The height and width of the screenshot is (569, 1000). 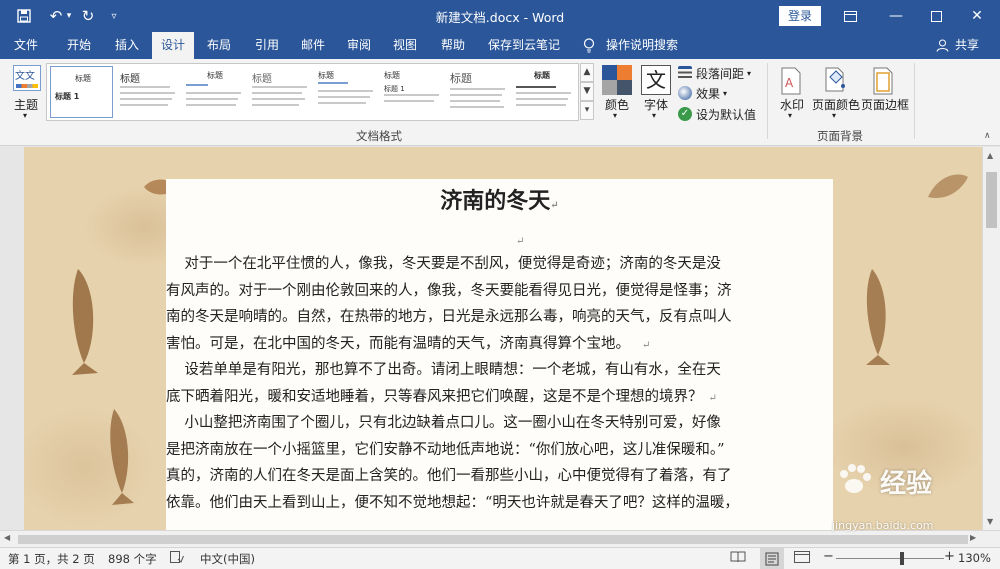 I want to click on set-default-button: ✓ 设为默认值, so click(x=717, y=114).